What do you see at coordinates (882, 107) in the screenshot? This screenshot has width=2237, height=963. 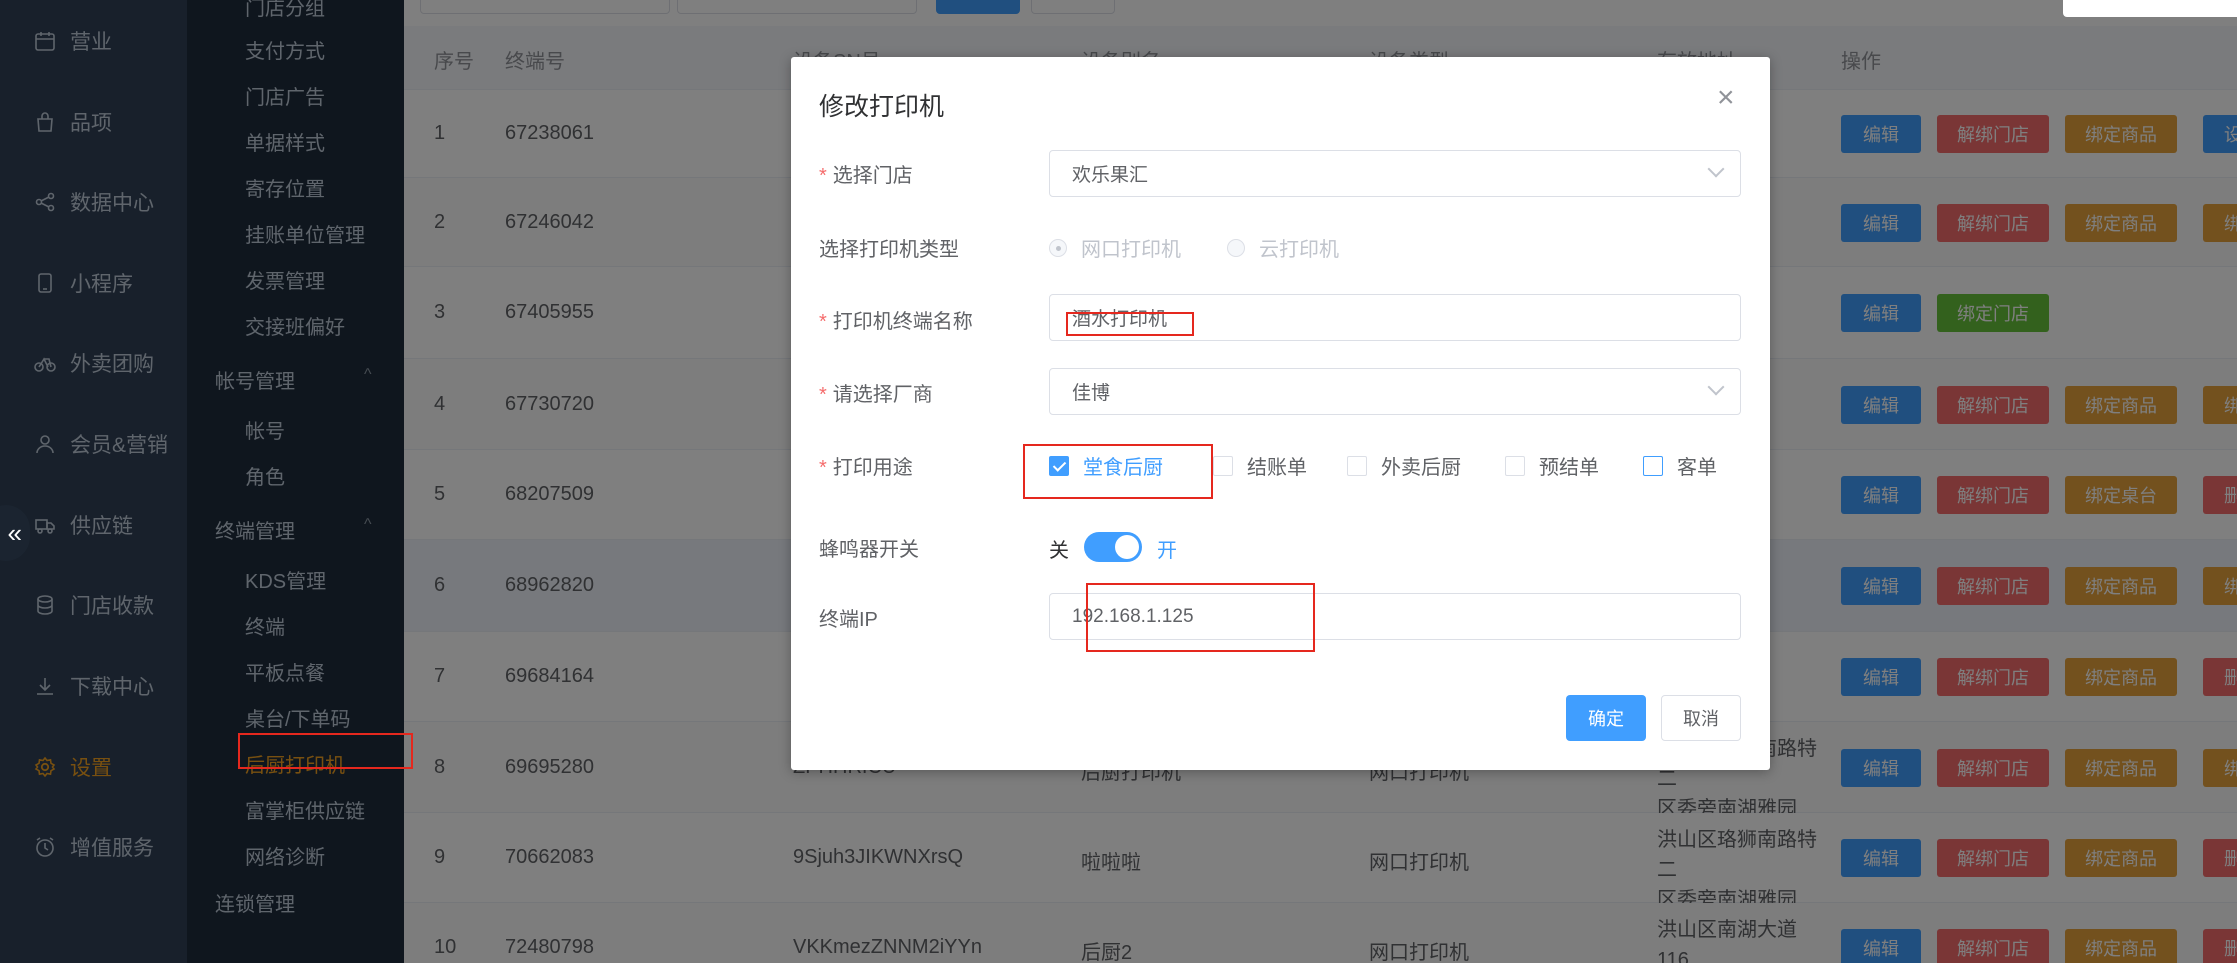 I see `dialog-title: 修改打印机` at bounding box center [882, 107].